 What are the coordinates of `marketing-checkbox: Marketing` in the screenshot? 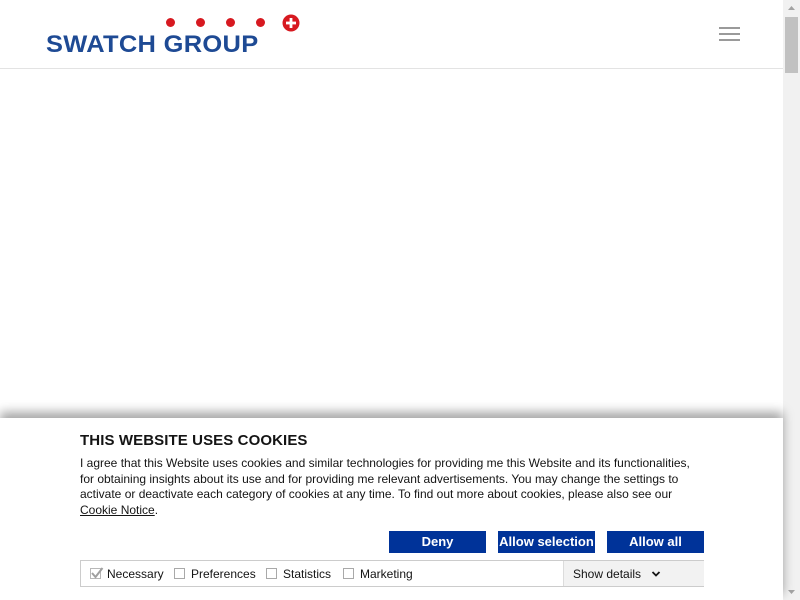 It's located at (378, 573).